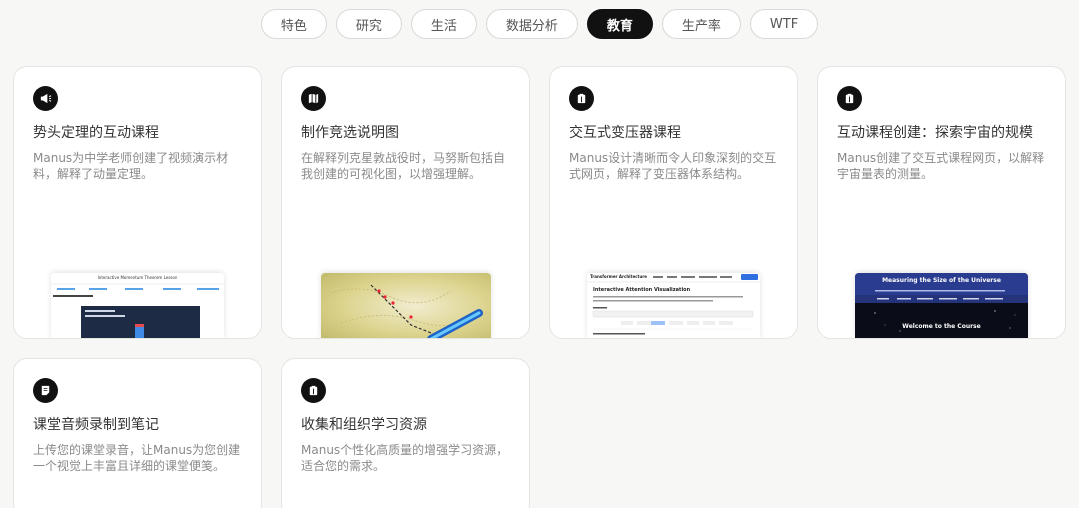 The width and height of the screenshot is (1079, 508). I want to click on preview-thumbnail-momentum: Interactive Momentum Theorem Lesson, so click(137, 305).